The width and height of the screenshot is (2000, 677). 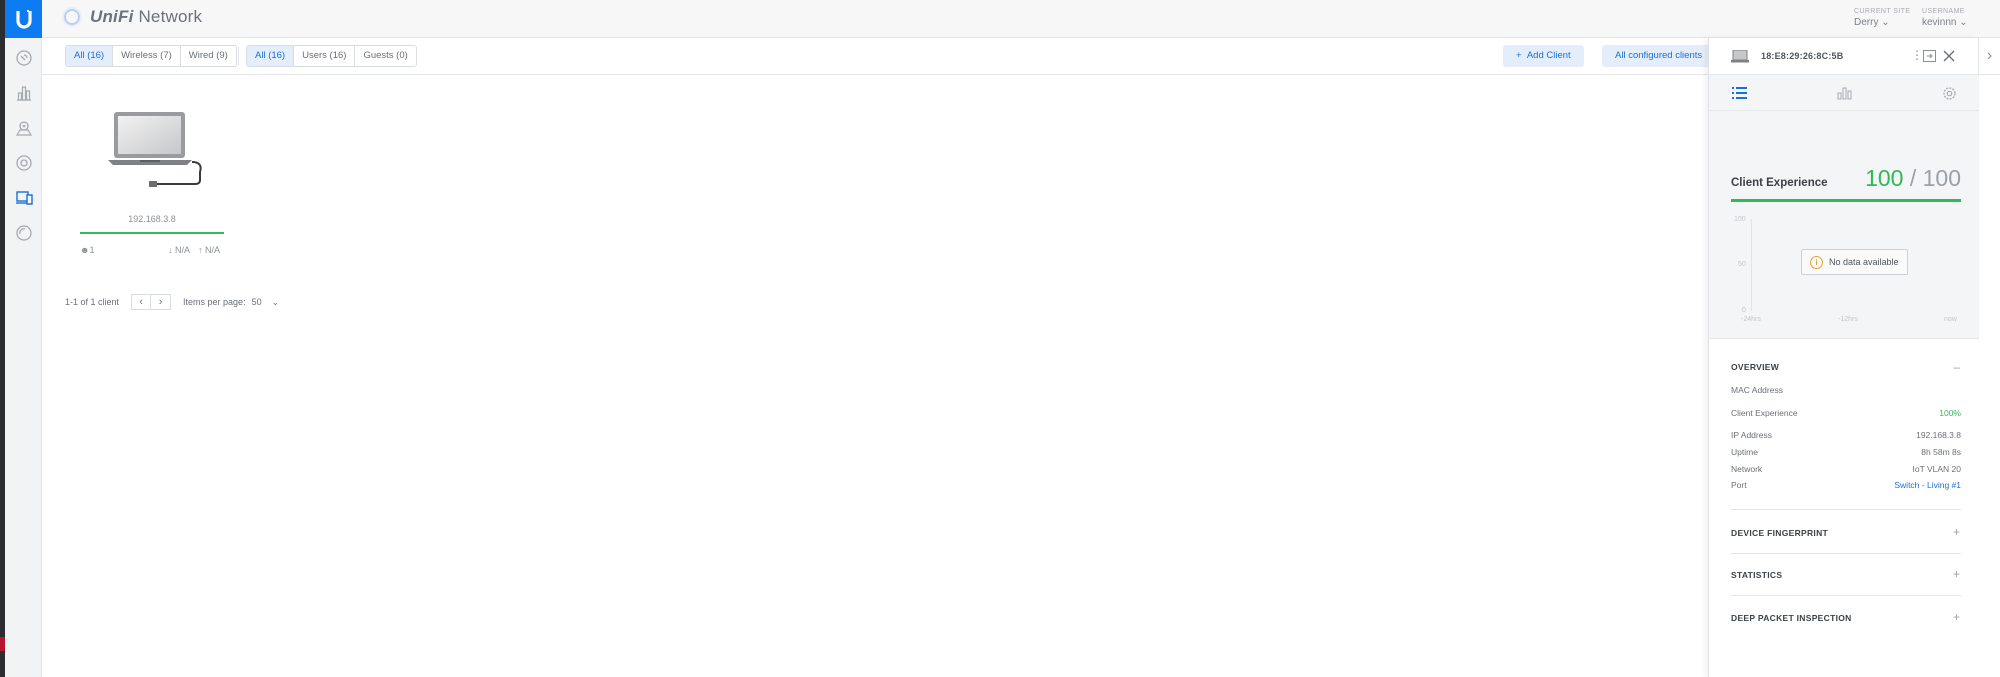 I want to click on clients-icon, so click(x=23, y=197).